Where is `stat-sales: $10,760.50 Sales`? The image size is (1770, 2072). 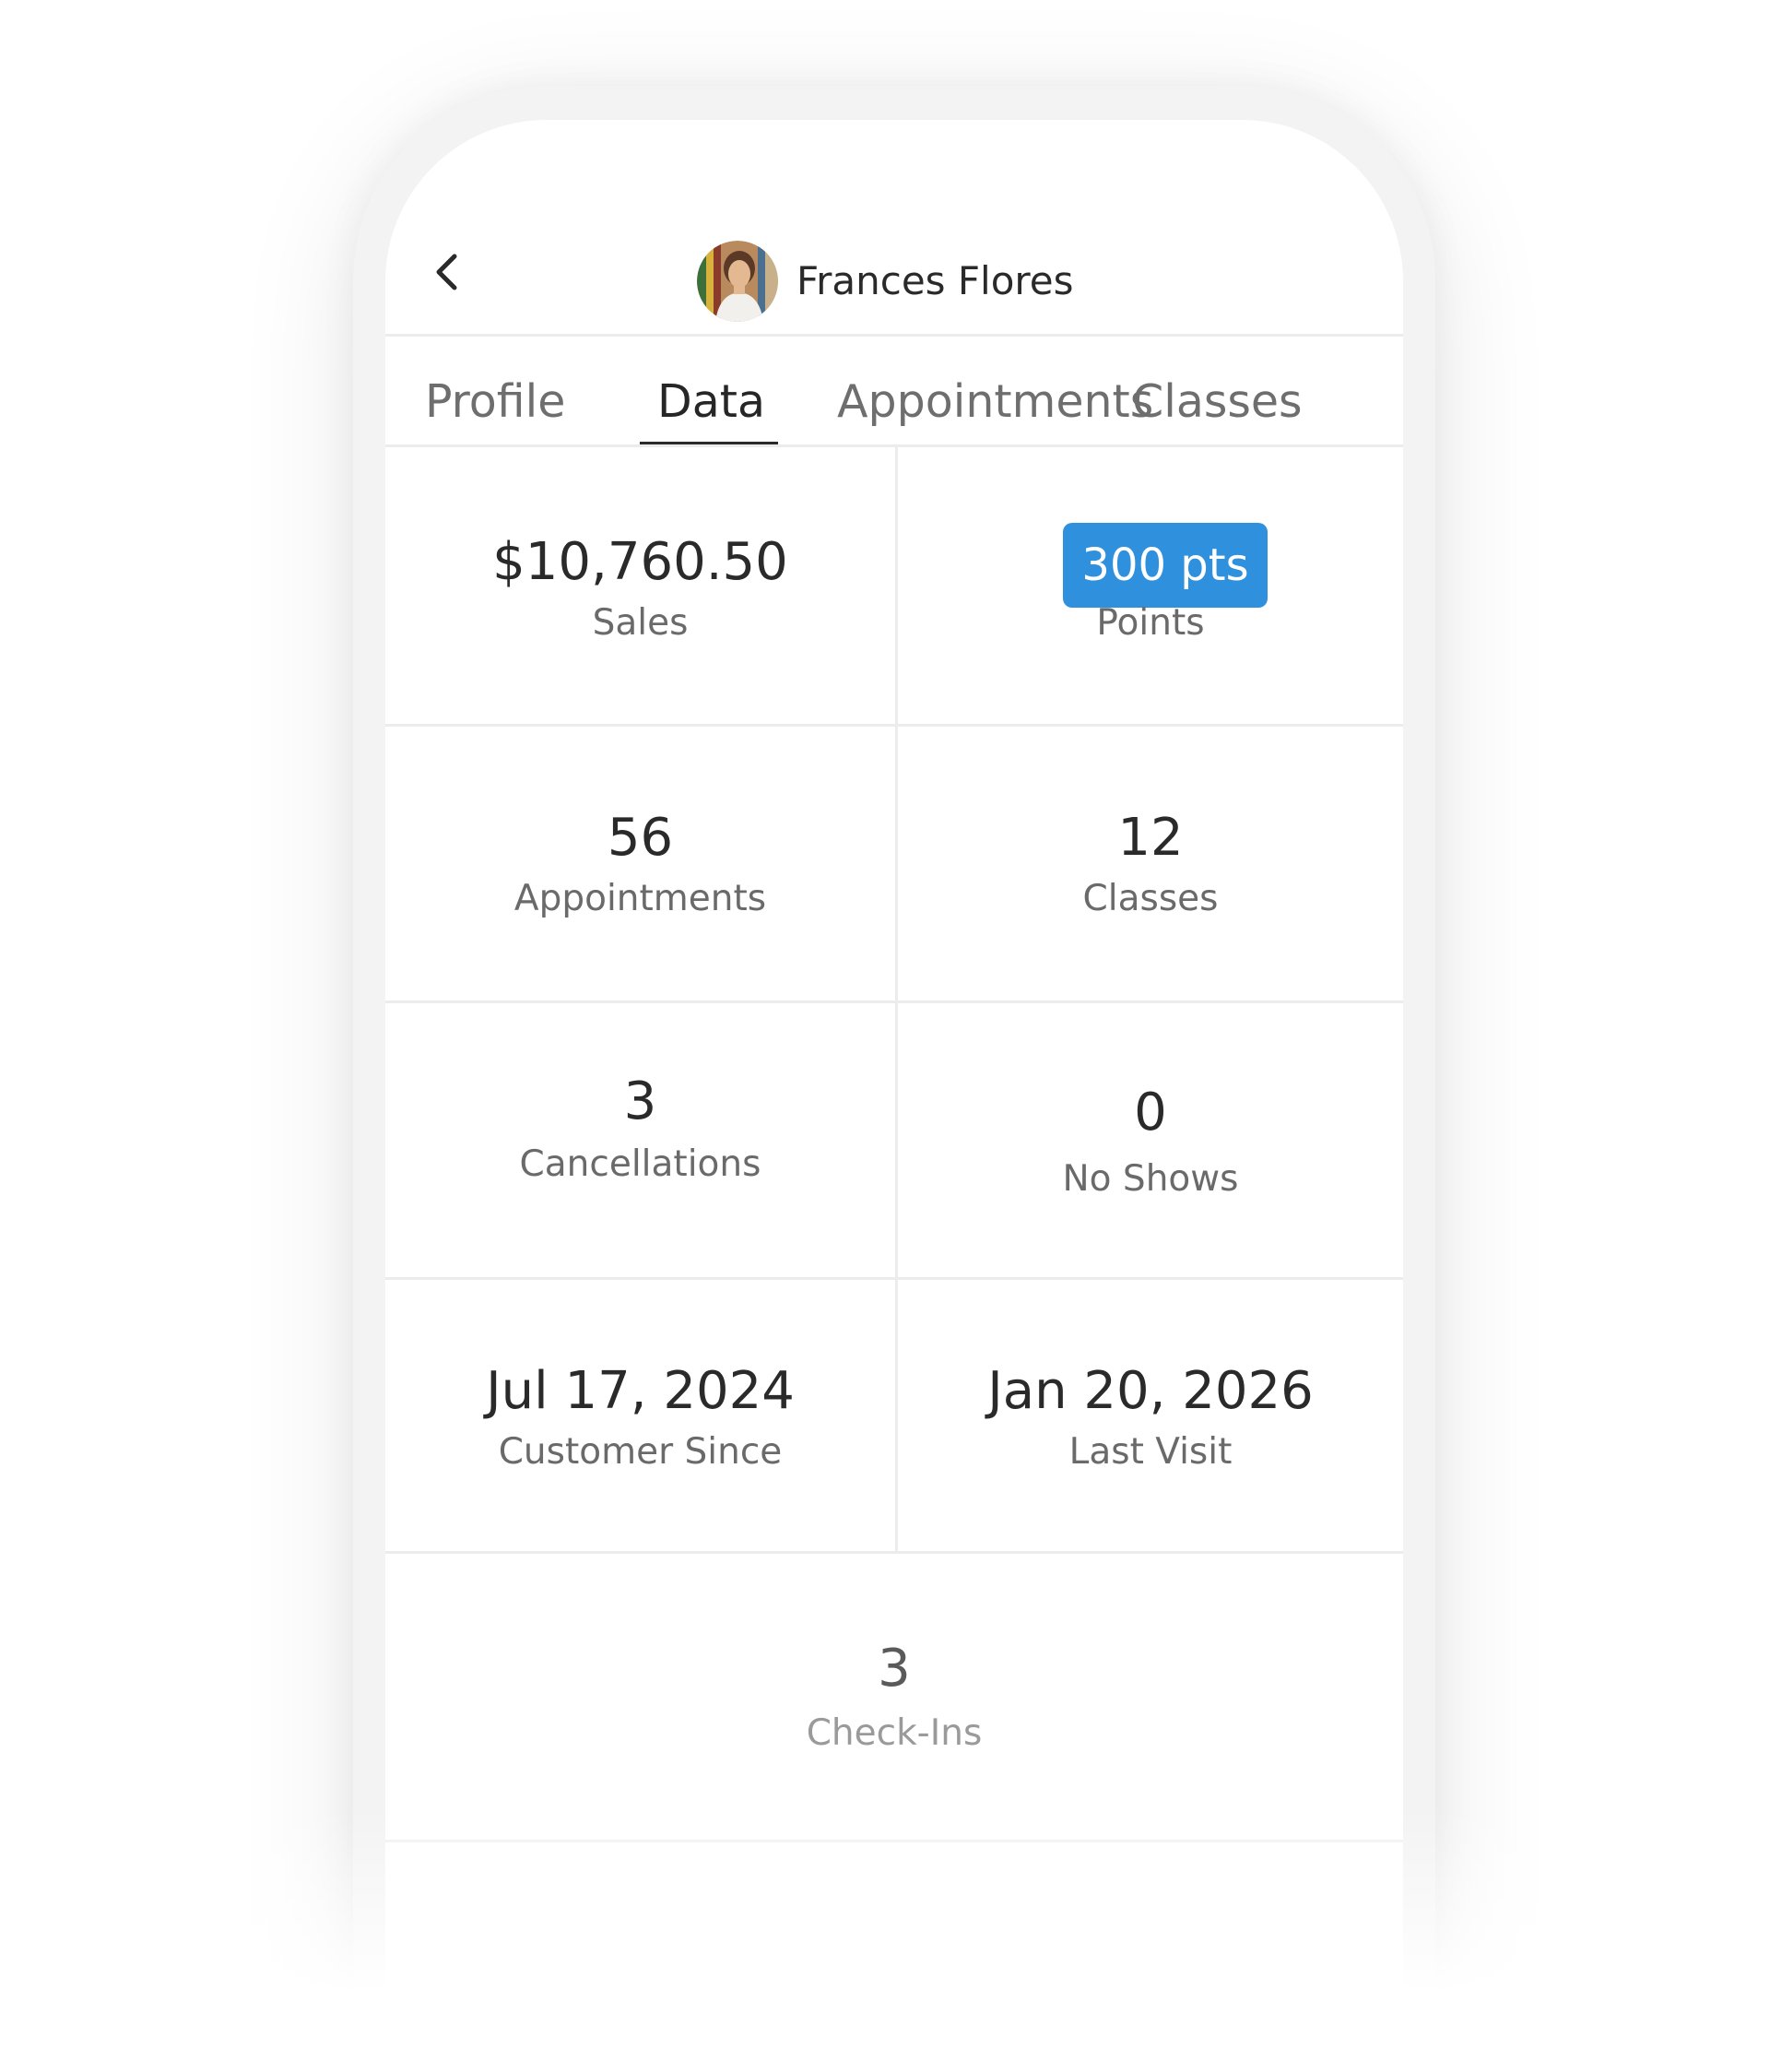 stat-sales: $10,760.50 Sales is located at coordinates (640, 585).